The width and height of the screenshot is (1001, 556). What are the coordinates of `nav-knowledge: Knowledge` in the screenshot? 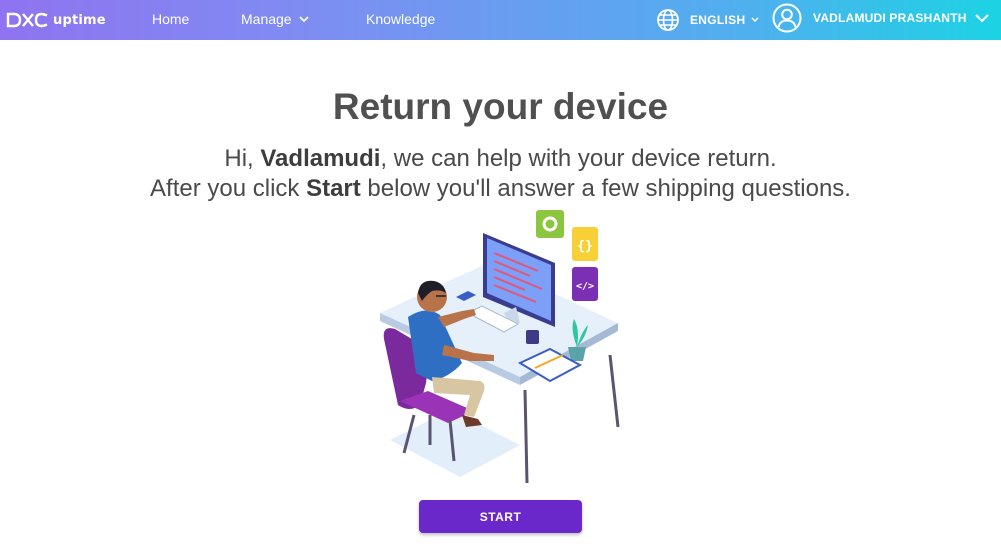 It's located at (400, 19).